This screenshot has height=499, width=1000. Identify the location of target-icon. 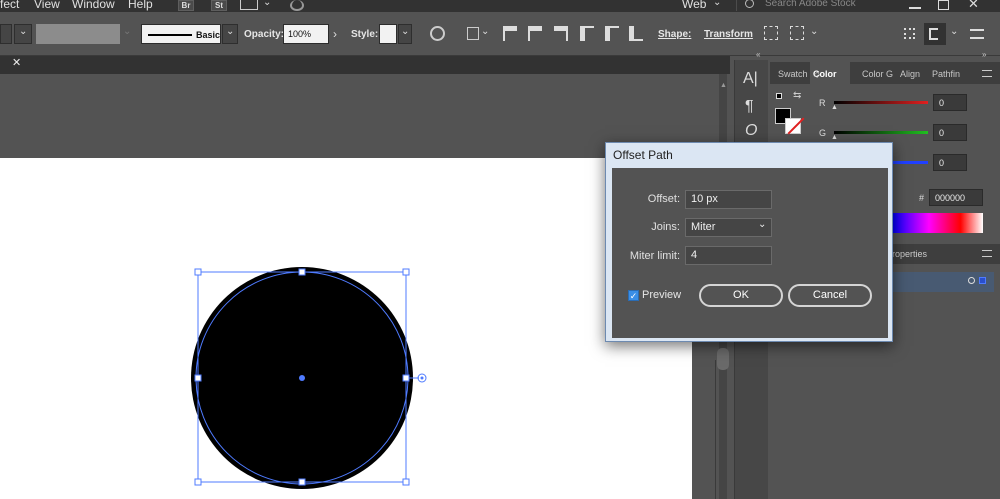
(971, 280).